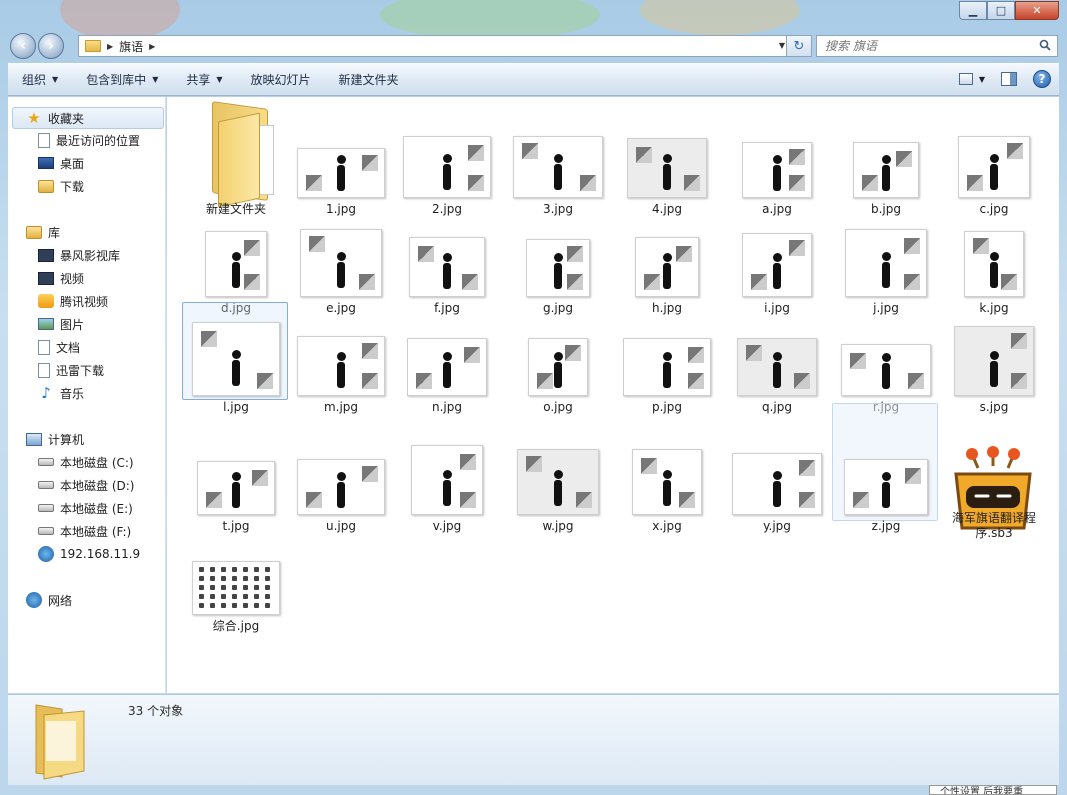 The width and height of the screenshot is (1067, 795). I want to click on file-item: m.jpg, so click(341, 385).